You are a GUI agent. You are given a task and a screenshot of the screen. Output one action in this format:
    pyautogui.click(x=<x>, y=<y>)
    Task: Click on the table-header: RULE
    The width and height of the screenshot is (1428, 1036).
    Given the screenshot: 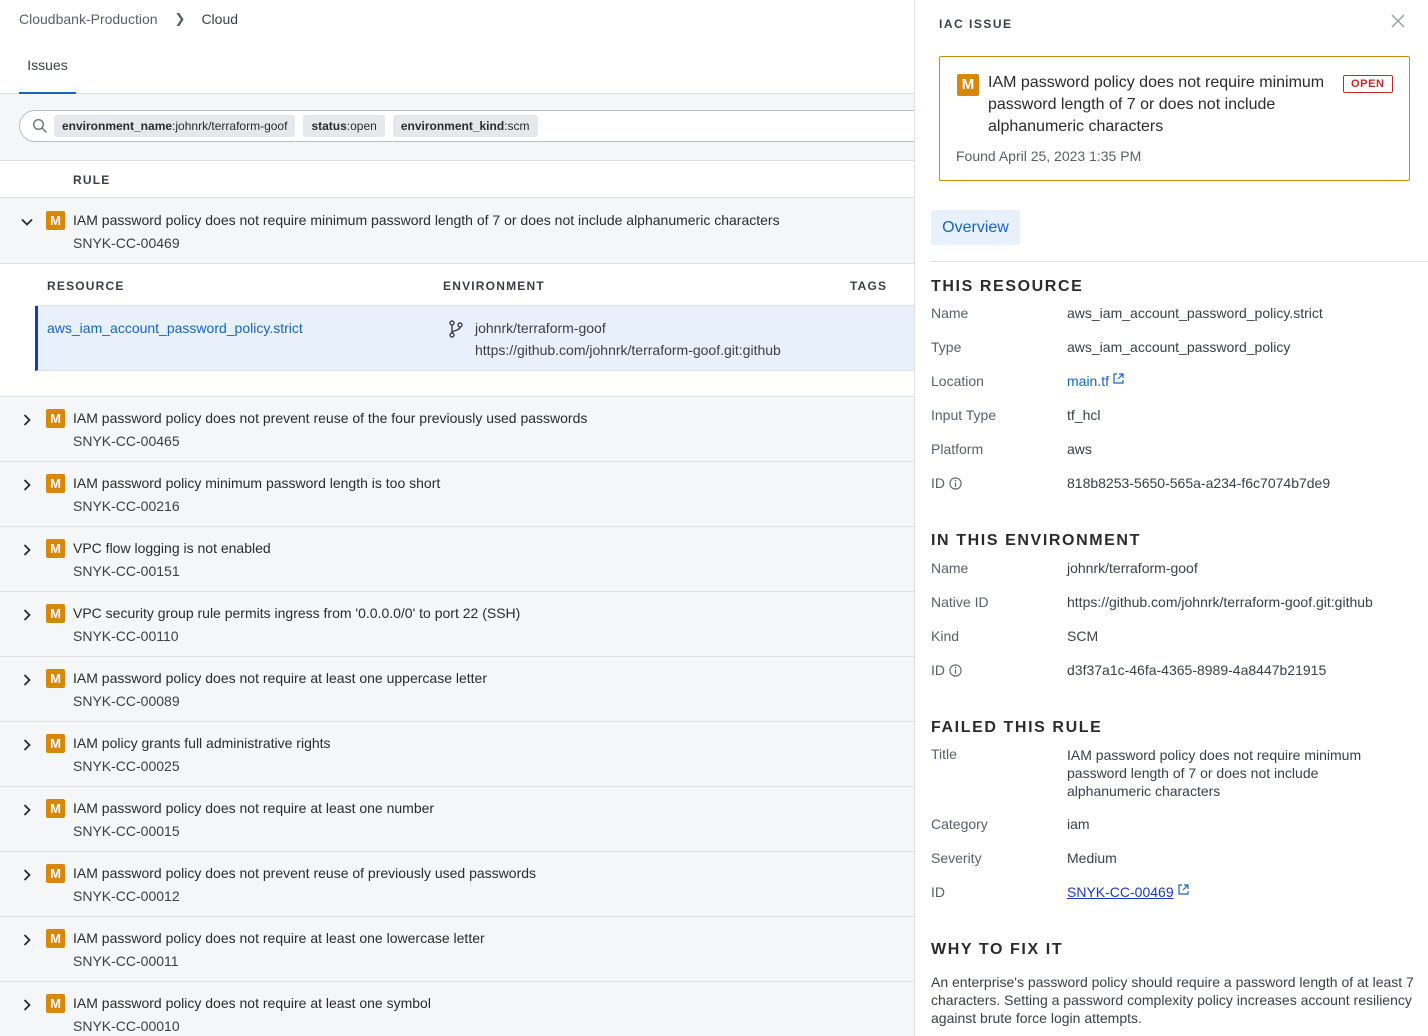 What is the action you would take?
    pyautogui.click(x=457, y=179)
    